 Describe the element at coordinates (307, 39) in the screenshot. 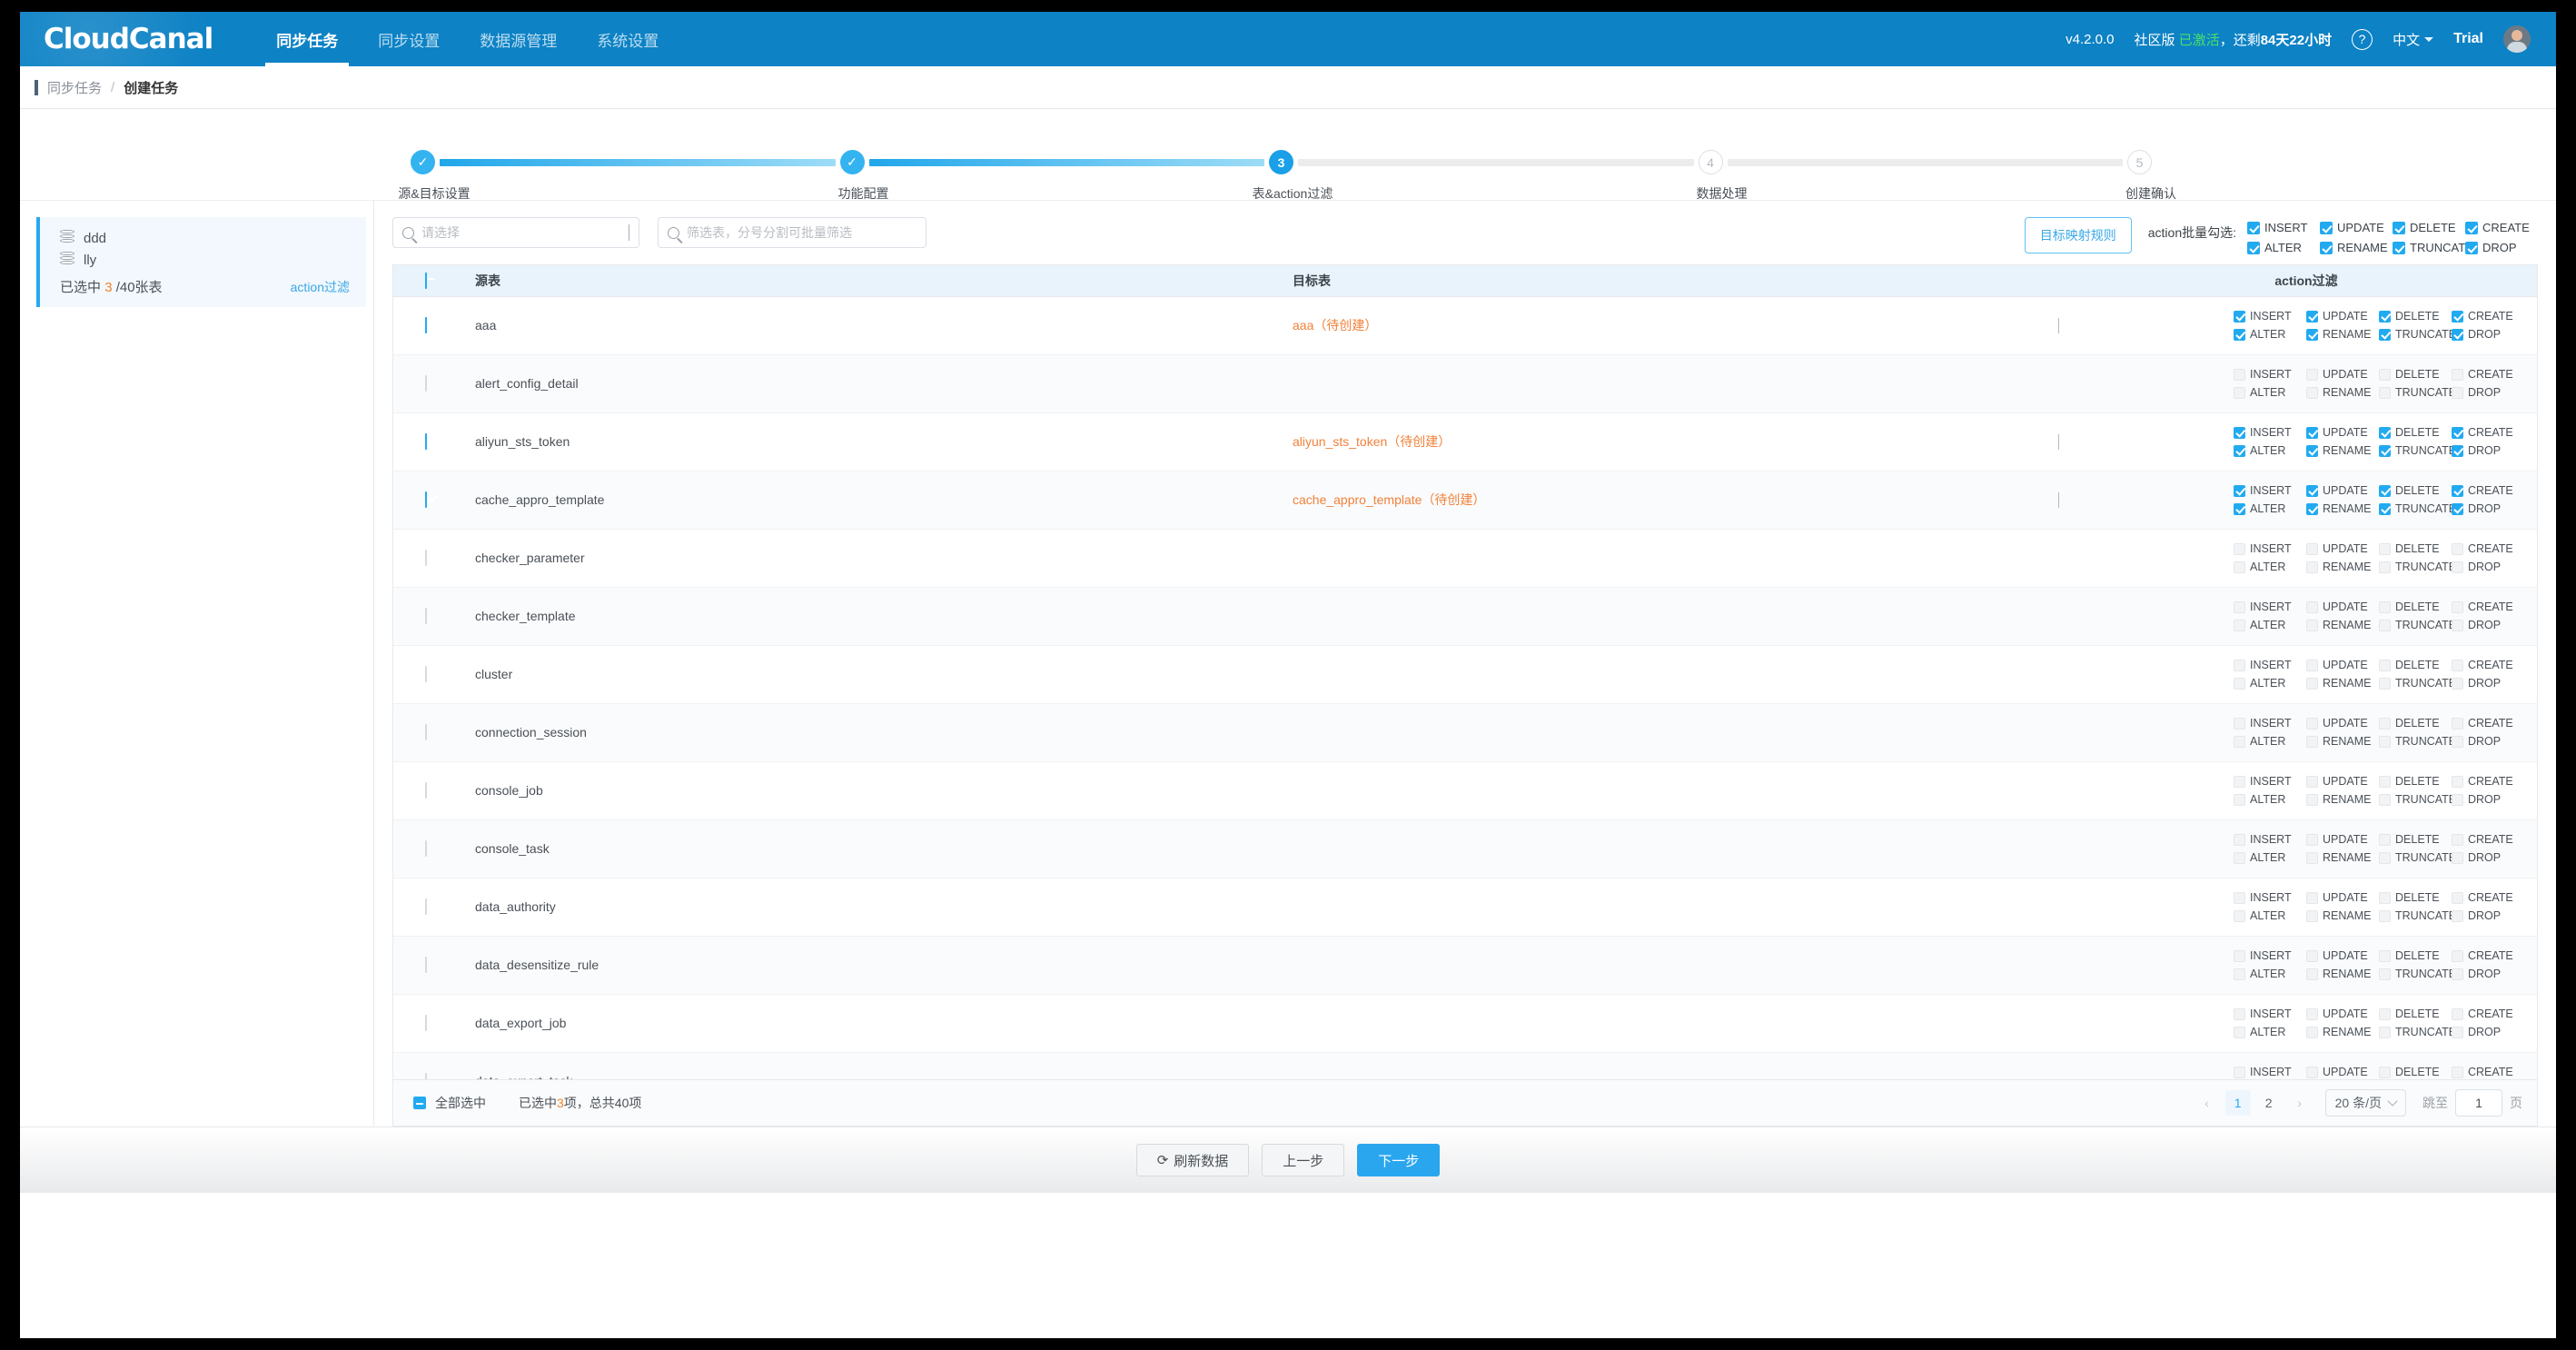

I see `nav-tab-sync-tasks: 同步任务` at that location.